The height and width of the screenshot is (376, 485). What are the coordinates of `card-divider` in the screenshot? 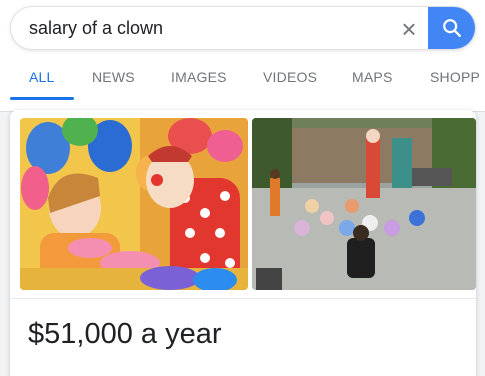 It's located at (243, 298).